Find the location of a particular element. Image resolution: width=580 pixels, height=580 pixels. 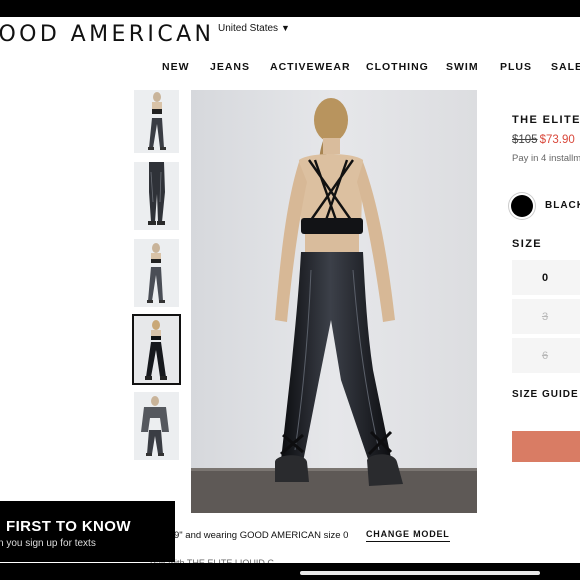

nav-item-activewear: ACTIVEWEAR is located at coordinates (310, 67).